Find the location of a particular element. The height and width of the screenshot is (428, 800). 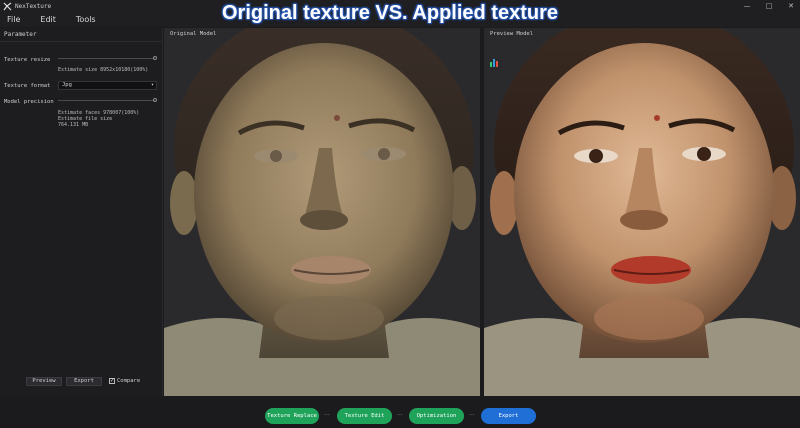

texture-format-value: Jpg is located at coordinates (67, 85).